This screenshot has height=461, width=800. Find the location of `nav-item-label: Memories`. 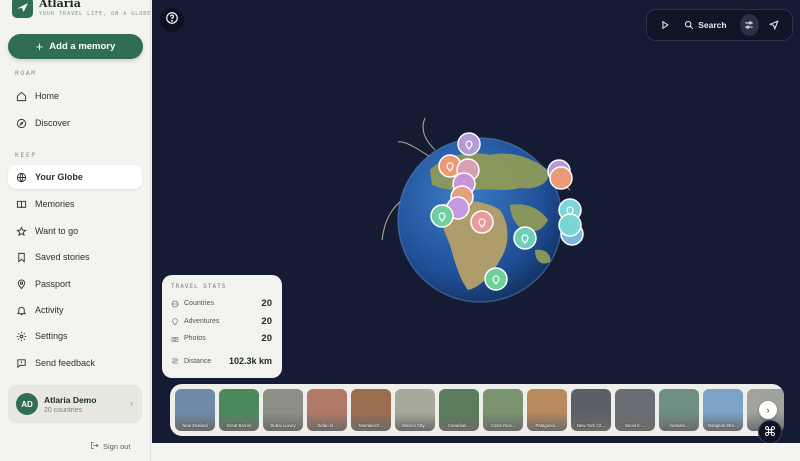

nav-item-label: Memories is located at coordinates (55, 204).